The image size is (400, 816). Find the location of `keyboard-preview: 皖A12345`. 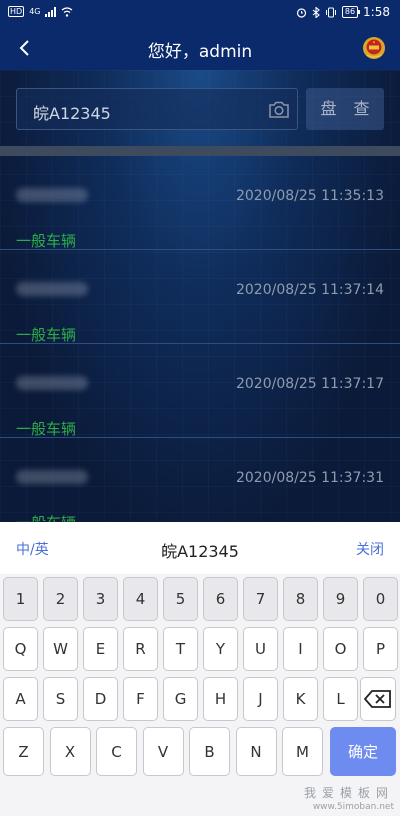

keyboard-preview: 皖A12345 is located at coordinates (200, 551).